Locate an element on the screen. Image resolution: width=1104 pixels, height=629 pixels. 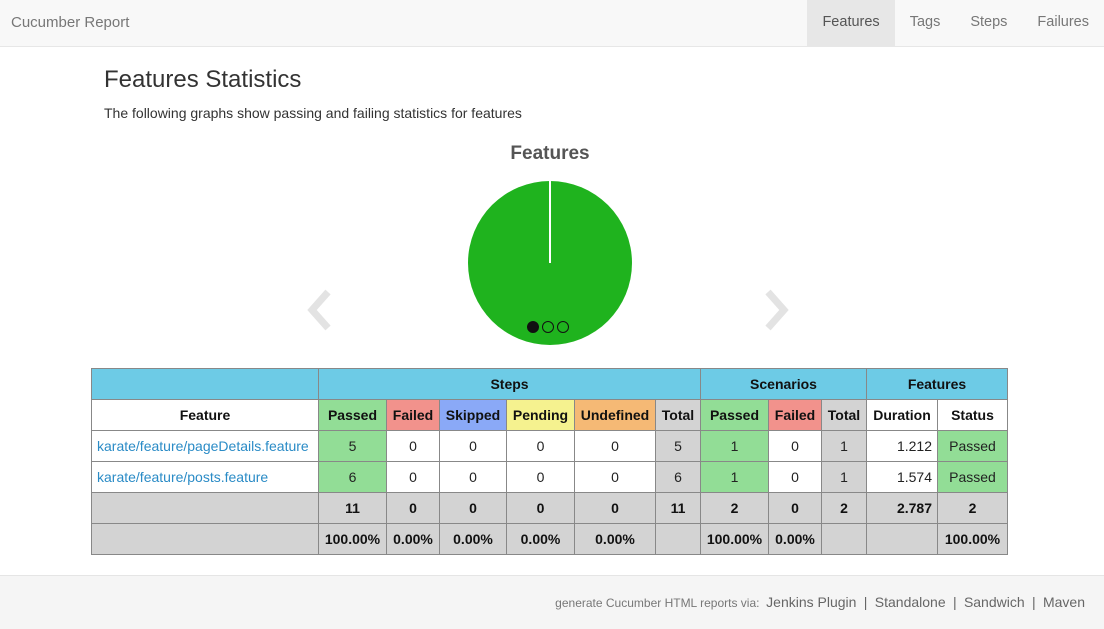
pct-scenarios-failed: 0.00% is located at coordinates (795, 539).